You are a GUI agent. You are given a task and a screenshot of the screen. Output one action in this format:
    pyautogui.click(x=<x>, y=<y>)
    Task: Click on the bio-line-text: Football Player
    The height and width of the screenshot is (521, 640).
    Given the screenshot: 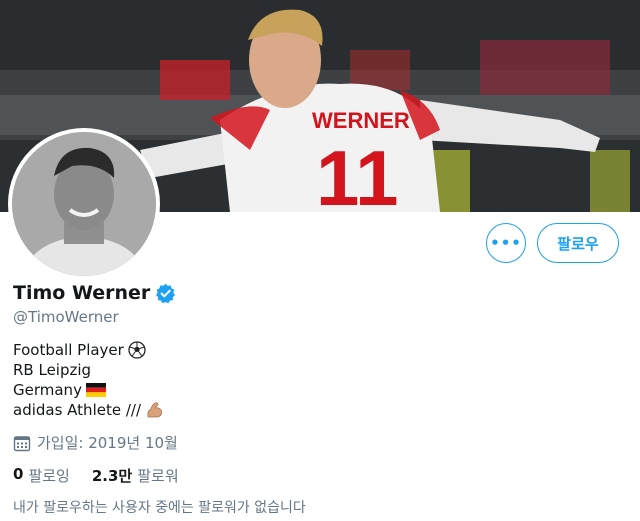 What is the action you would take?
    pyautogui.click(x=68, y=350)
    